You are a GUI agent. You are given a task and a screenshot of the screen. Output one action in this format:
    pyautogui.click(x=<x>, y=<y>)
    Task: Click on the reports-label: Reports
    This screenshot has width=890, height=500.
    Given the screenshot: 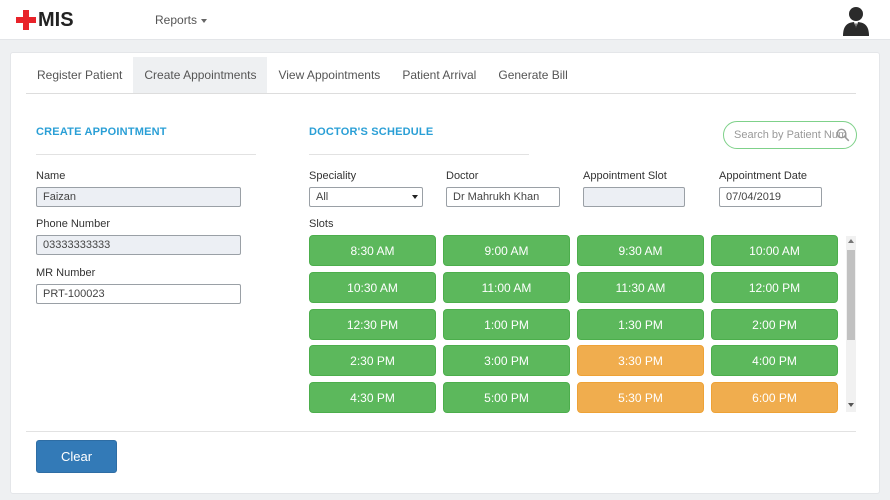 What is the action you would take?
    pyautogui.click(x=176, y=20)
    